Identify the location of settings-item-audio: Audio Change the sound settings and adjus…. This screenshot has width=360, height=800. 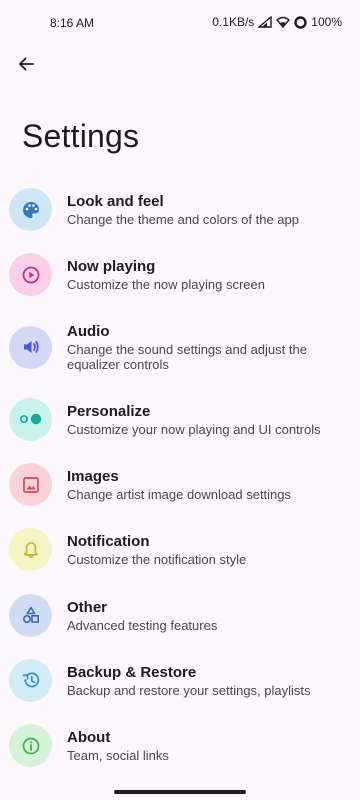
(180, 347).